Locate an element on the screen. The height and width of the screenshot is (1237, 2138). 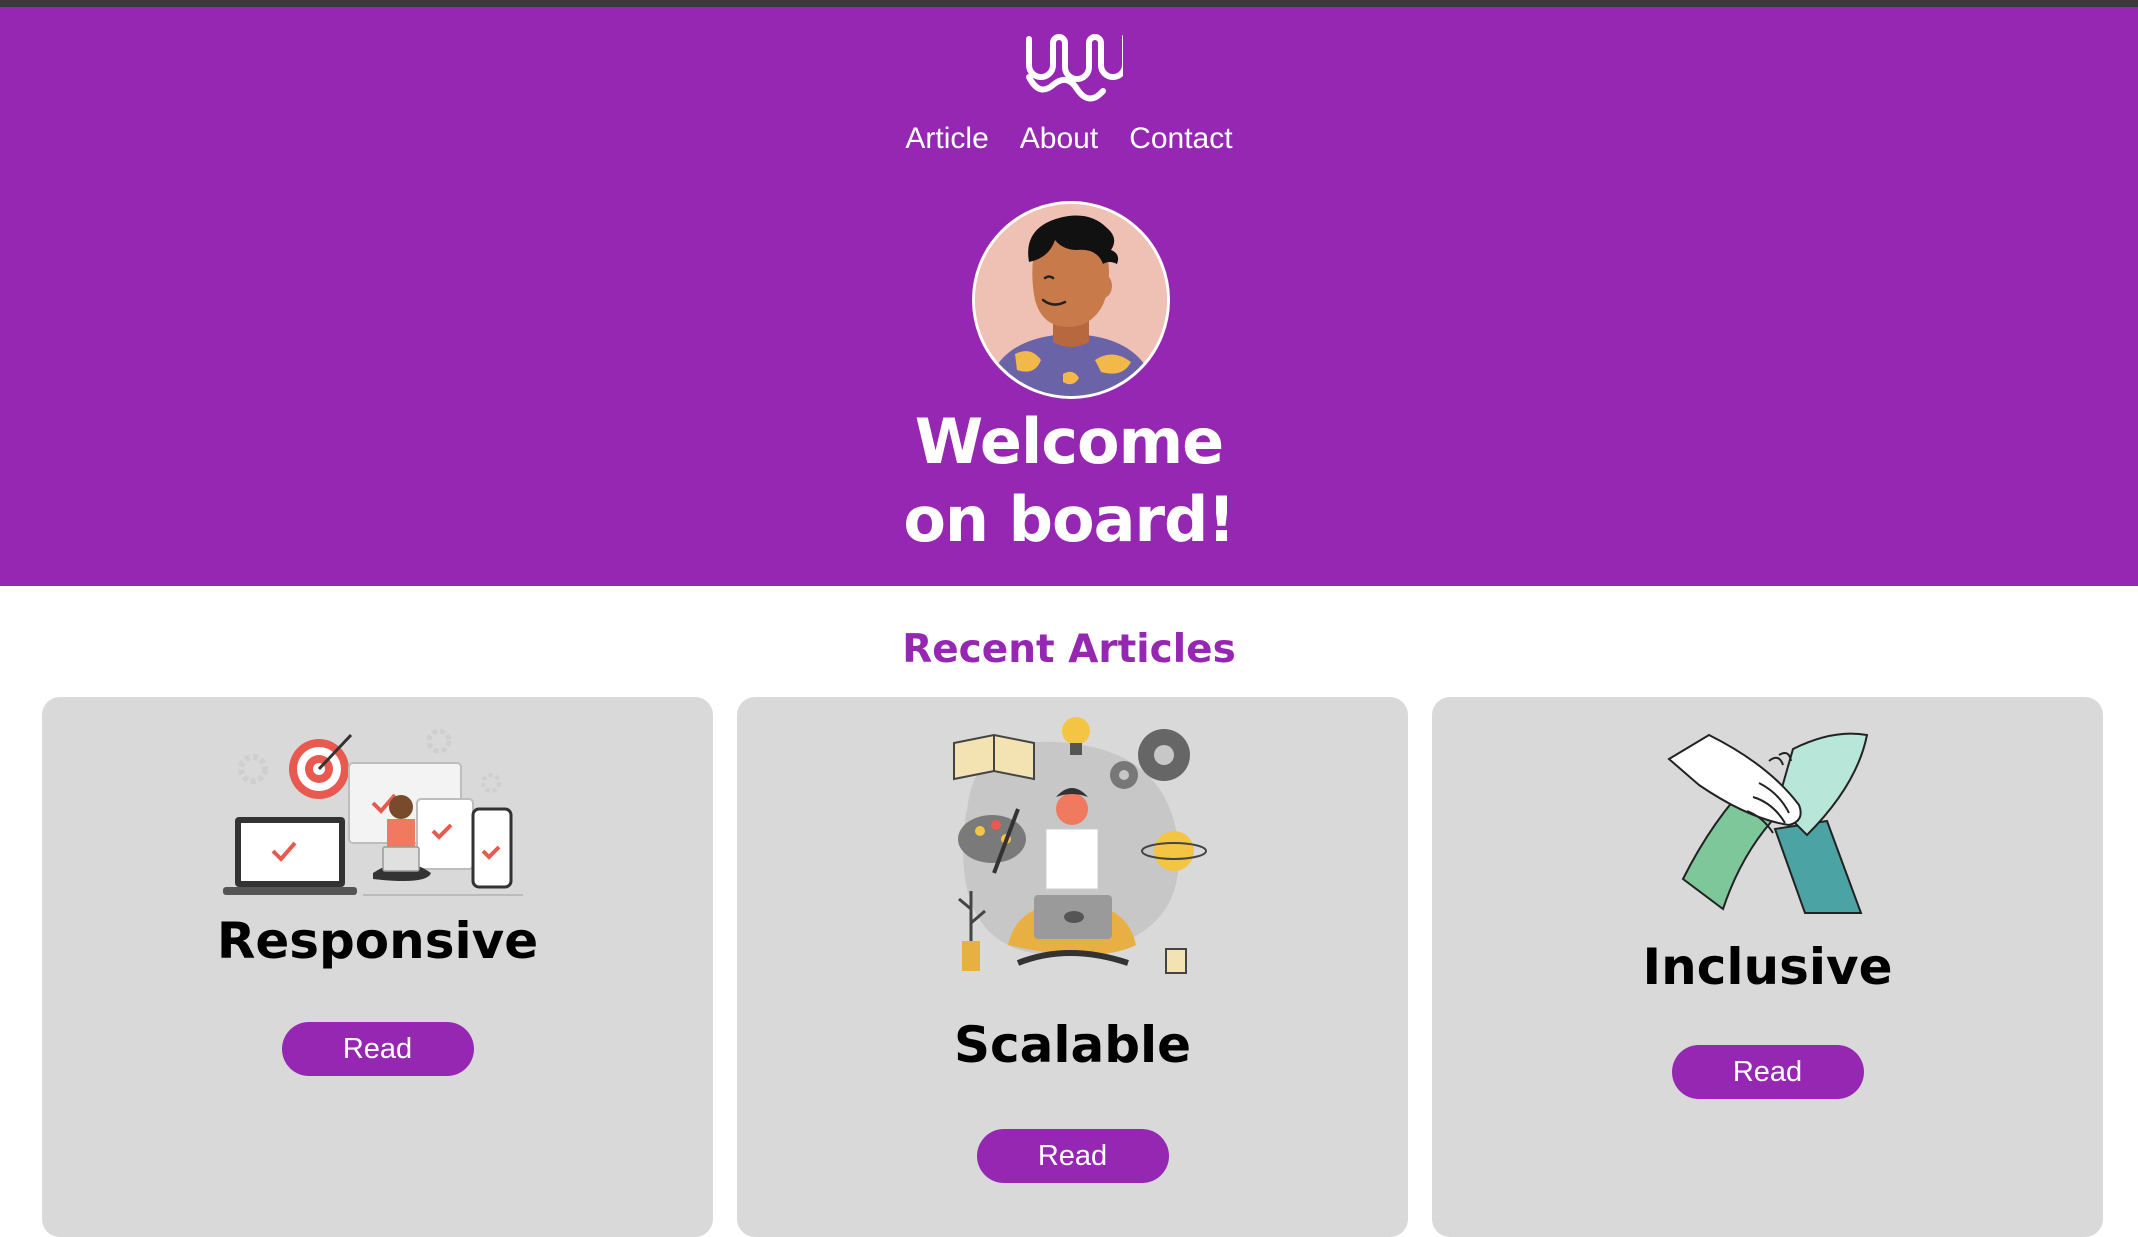
read-button-scalable: Read is located at coordinates (1072, 1156).